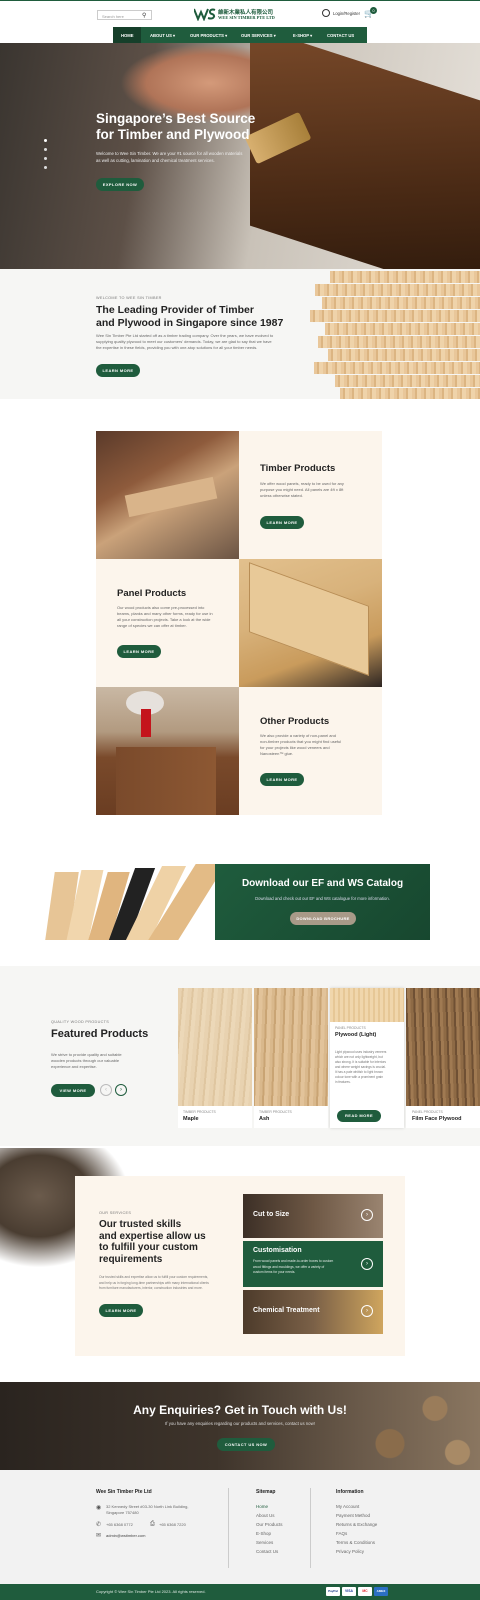  I want to click on nav-item-eshop: E-SHOP ▾, so click(302, 35).